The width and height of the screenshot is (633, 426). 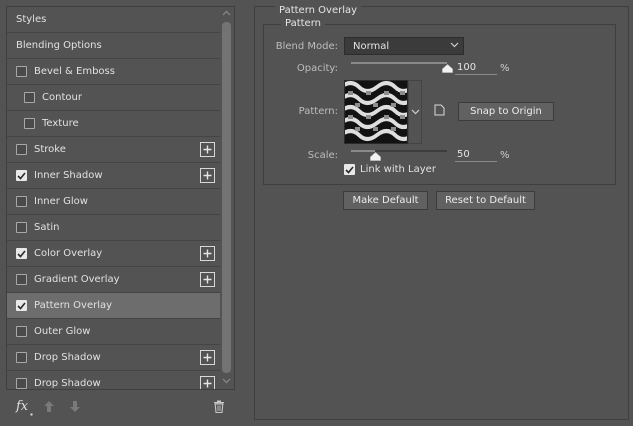 I want to click on styles-toolbar: fx, so click(x=120, y=408).